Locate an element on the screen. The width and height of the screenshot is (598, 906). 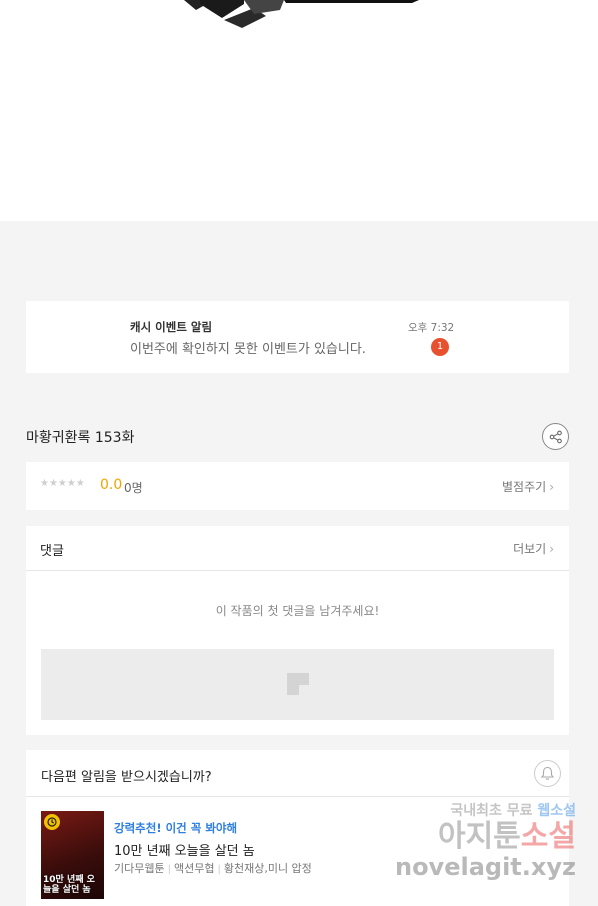
rate-button-label: 별점주기 is located at coordinates (524, 487).